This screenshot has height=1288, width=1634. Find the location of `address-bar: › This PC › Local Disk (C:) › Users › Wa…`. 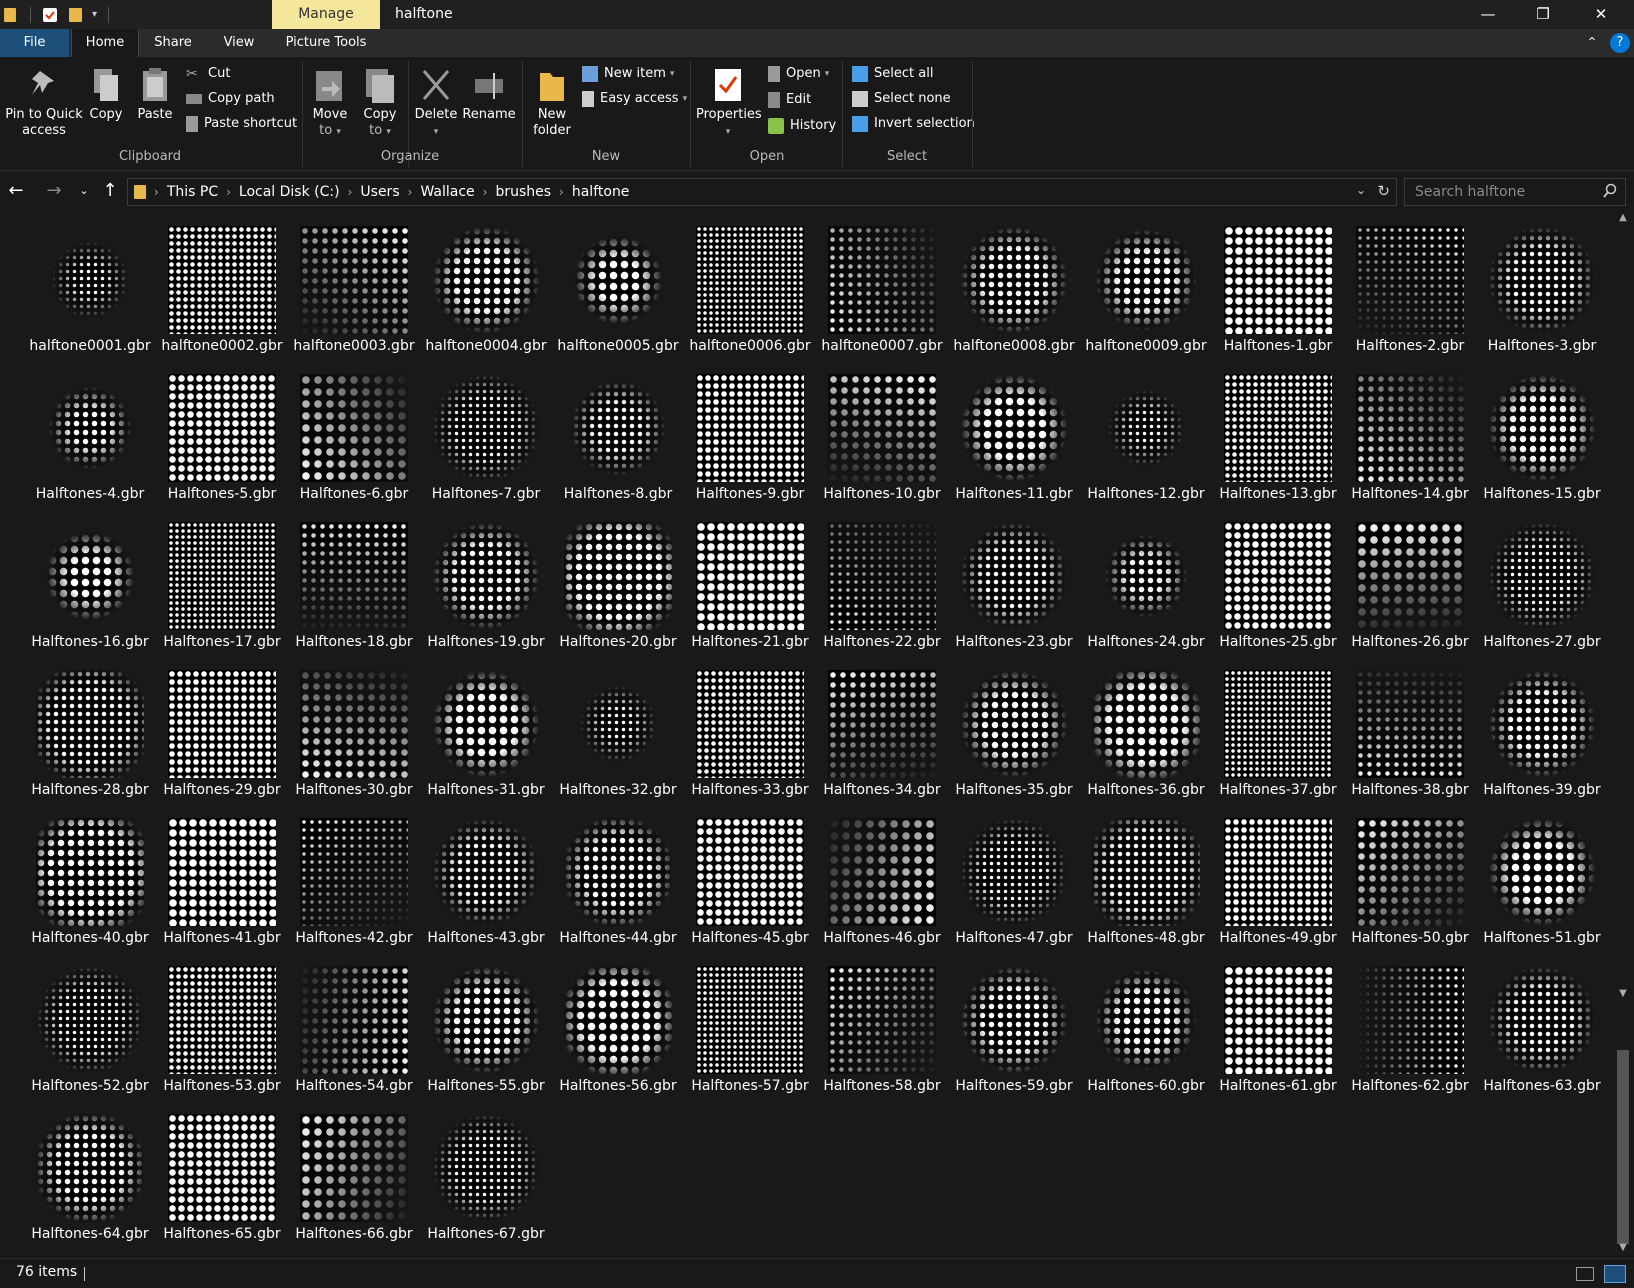

address-bar: › This PC › Local Disk (C:) › Users › Wa… is located at coordinates (762, 192).